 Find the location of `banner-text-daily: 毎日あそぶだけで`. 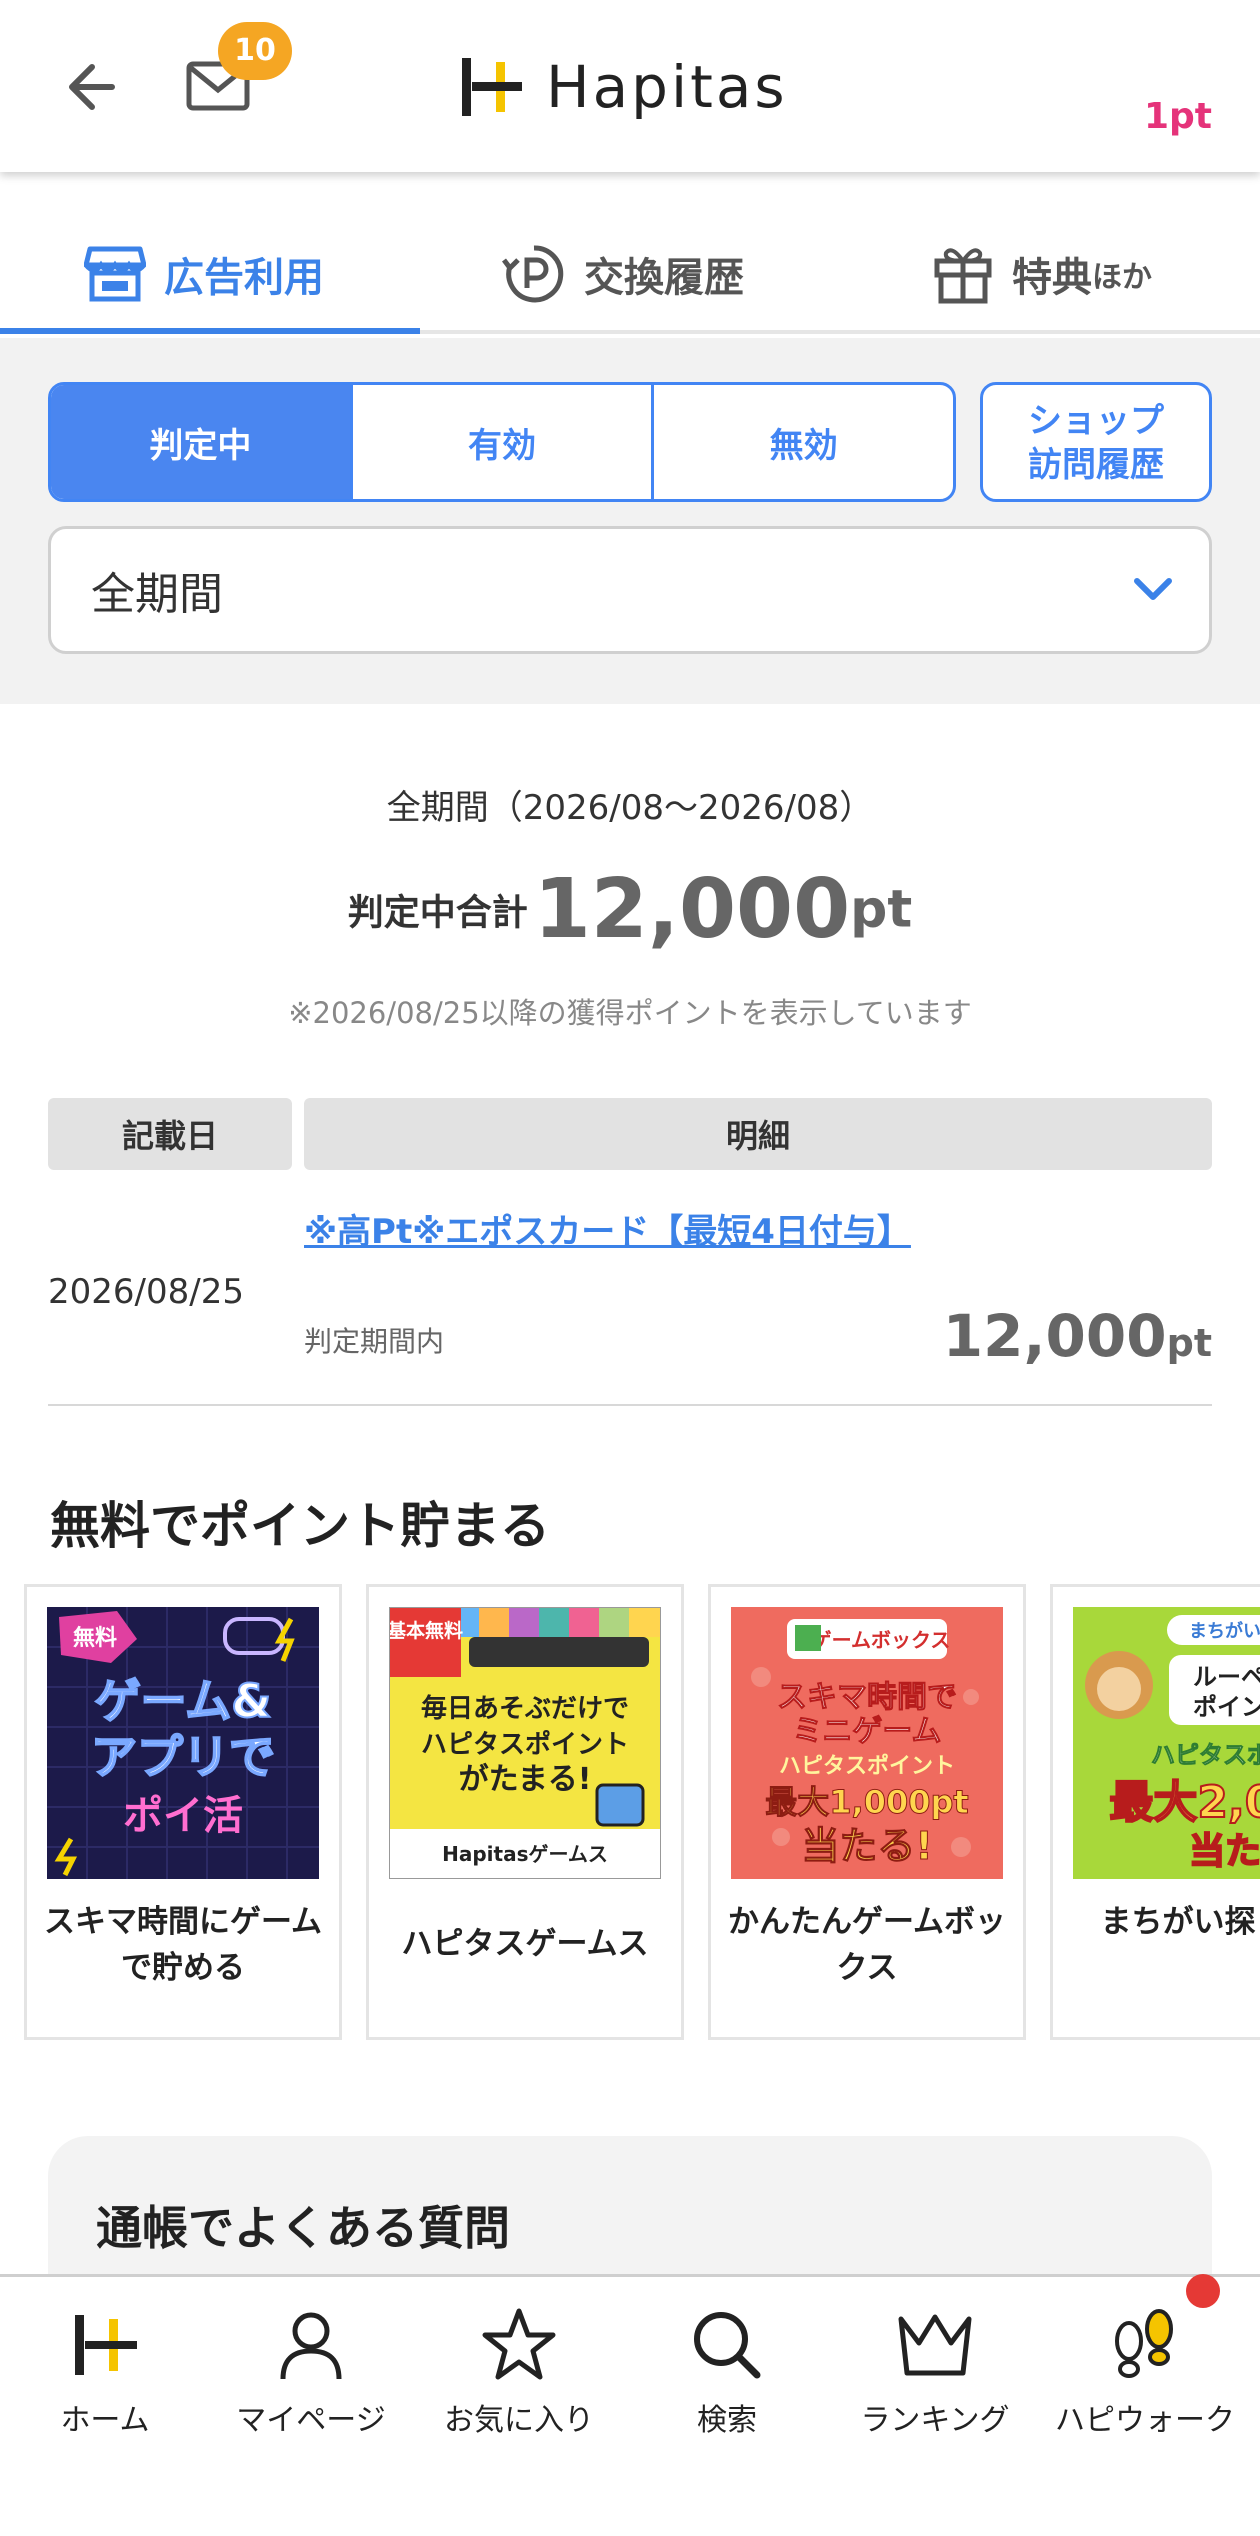

banner-text-daily: 毎日あそぶだけで is located at coordinates (525, 1709).